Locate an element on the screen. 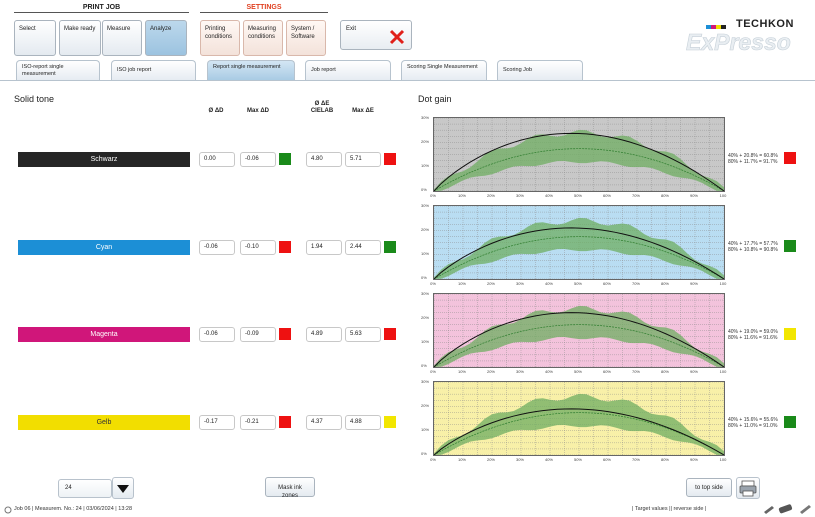  print-job-group-title: PRINT JOB is located at coordinates (101, 7).